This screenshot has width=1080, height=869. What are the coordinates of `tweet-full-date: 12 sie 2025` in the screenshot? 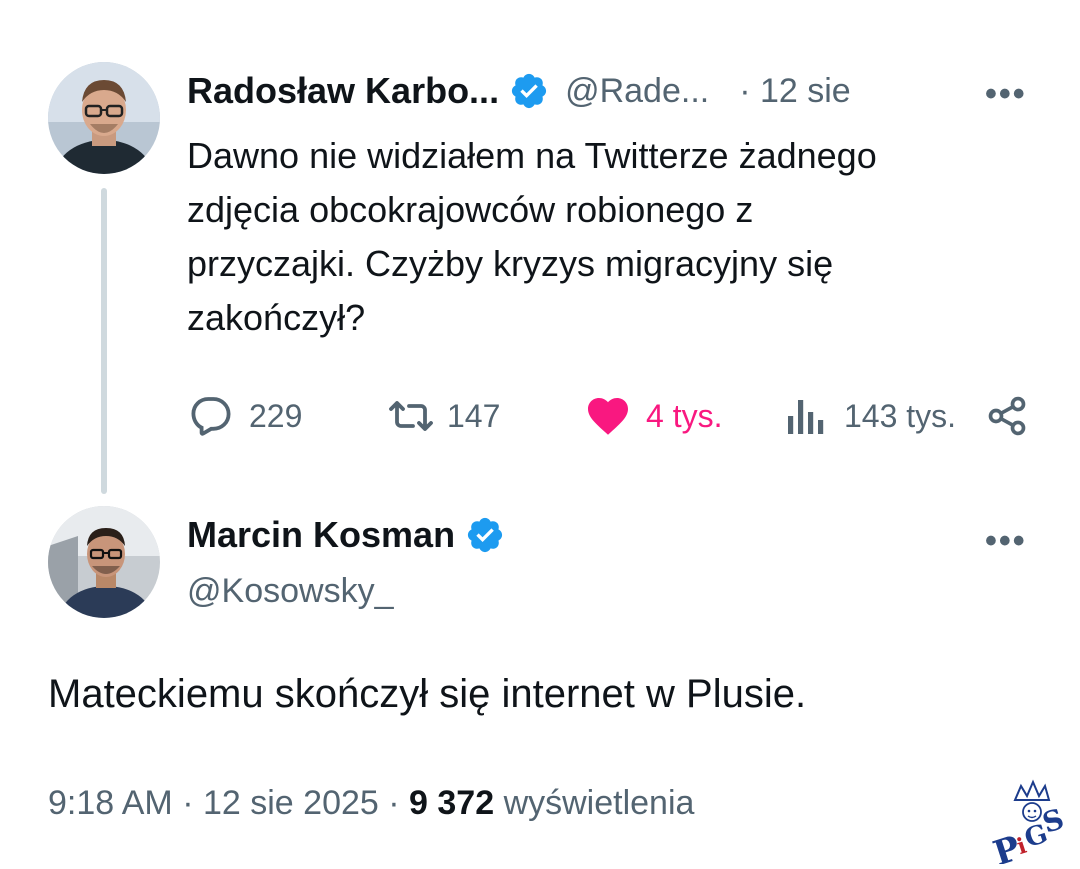 It's located at (291, 803).